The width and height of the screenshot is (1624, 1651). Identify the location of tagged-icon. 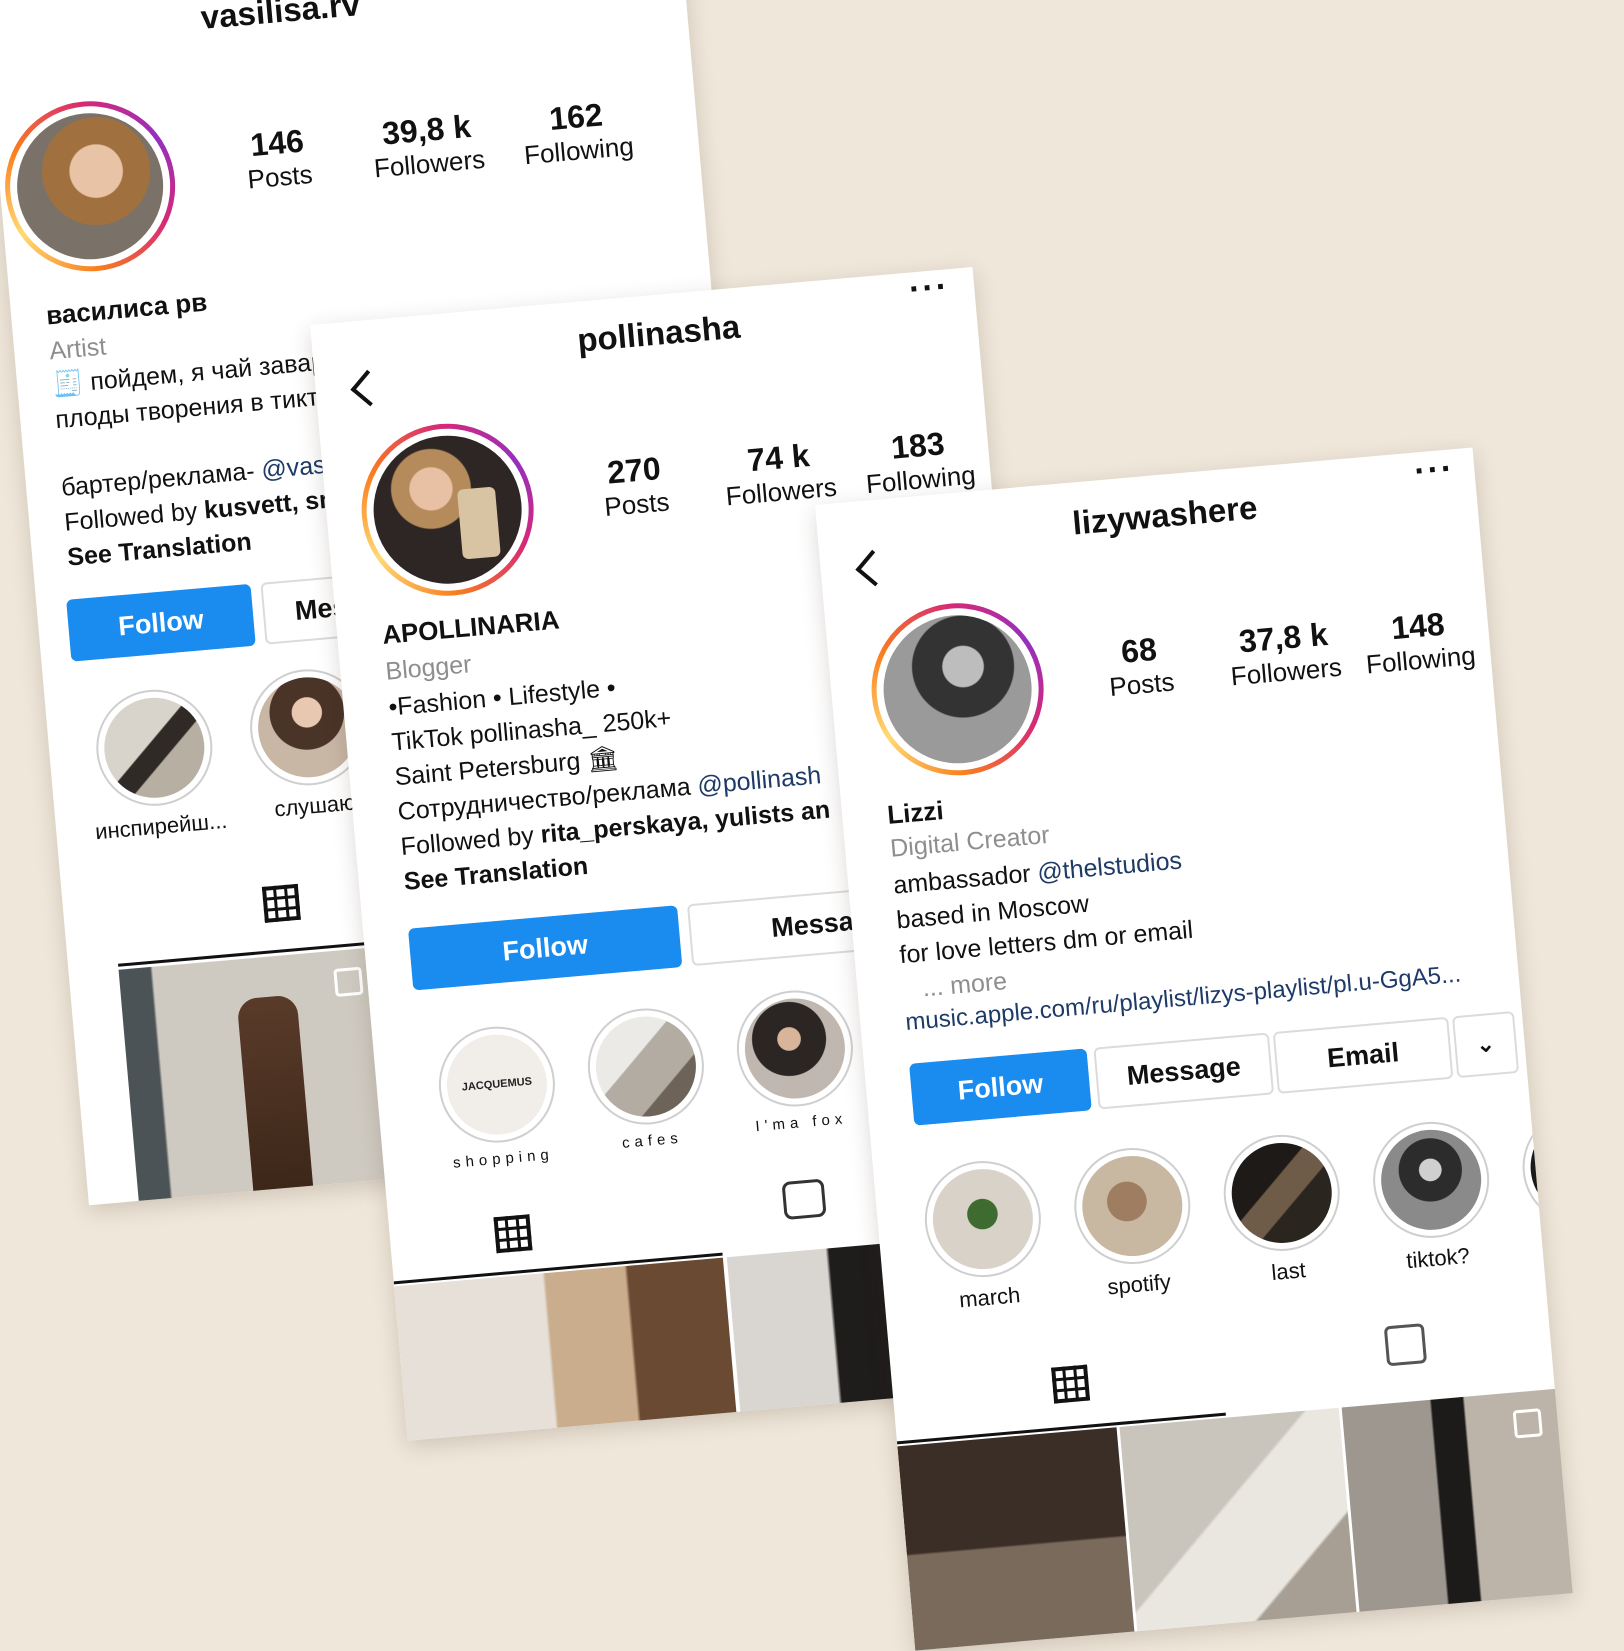
(1405, 1345).